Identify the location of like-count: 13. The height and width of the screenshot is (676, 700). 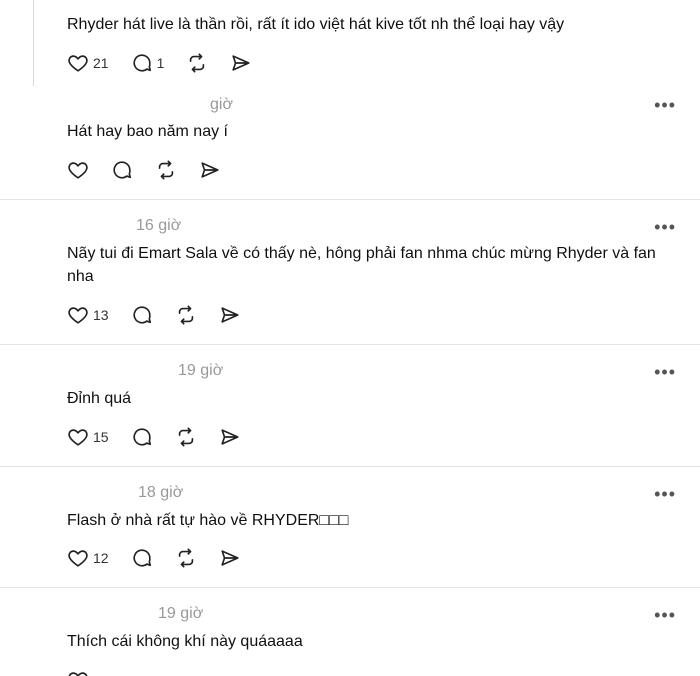
(101, 315).